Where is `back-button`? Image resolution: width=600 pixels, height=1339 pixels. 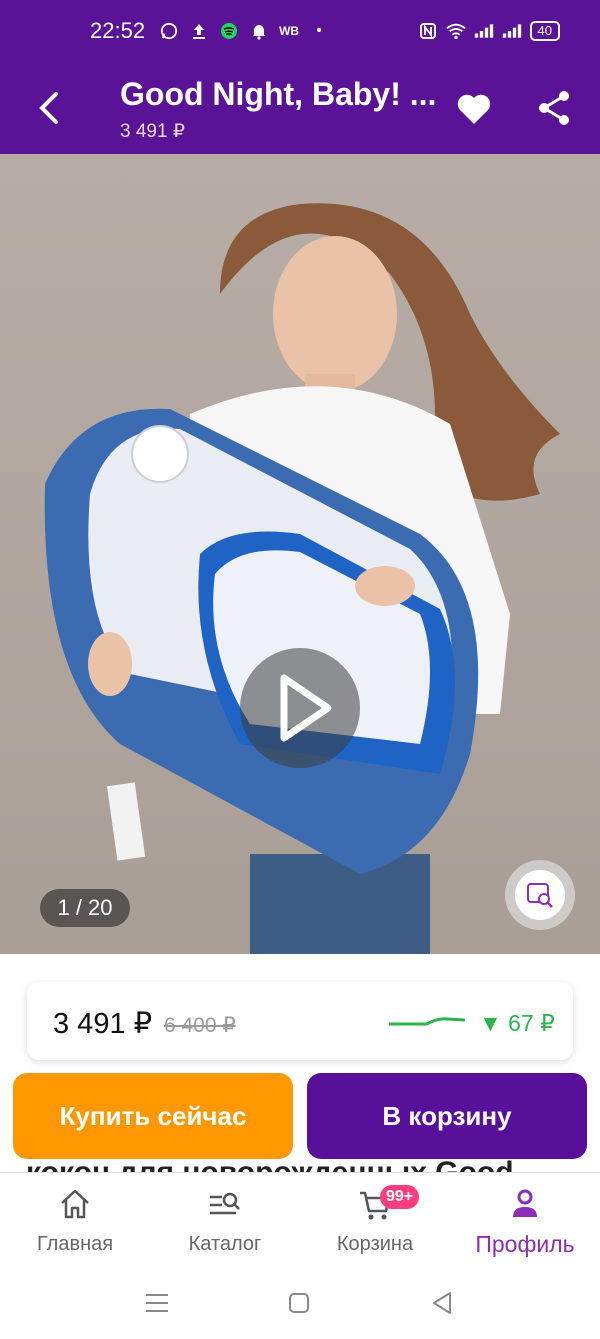 back-button is located at coordinates (48, 108).